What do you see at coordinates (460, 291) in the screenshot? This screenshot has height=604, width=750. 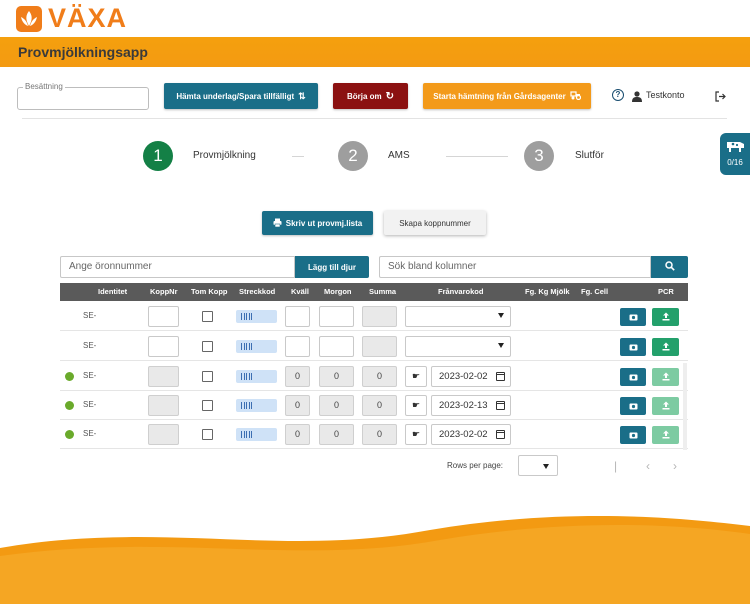 I see `header-franvarokod: Frånvarokod` at bounding box center [460, 291].